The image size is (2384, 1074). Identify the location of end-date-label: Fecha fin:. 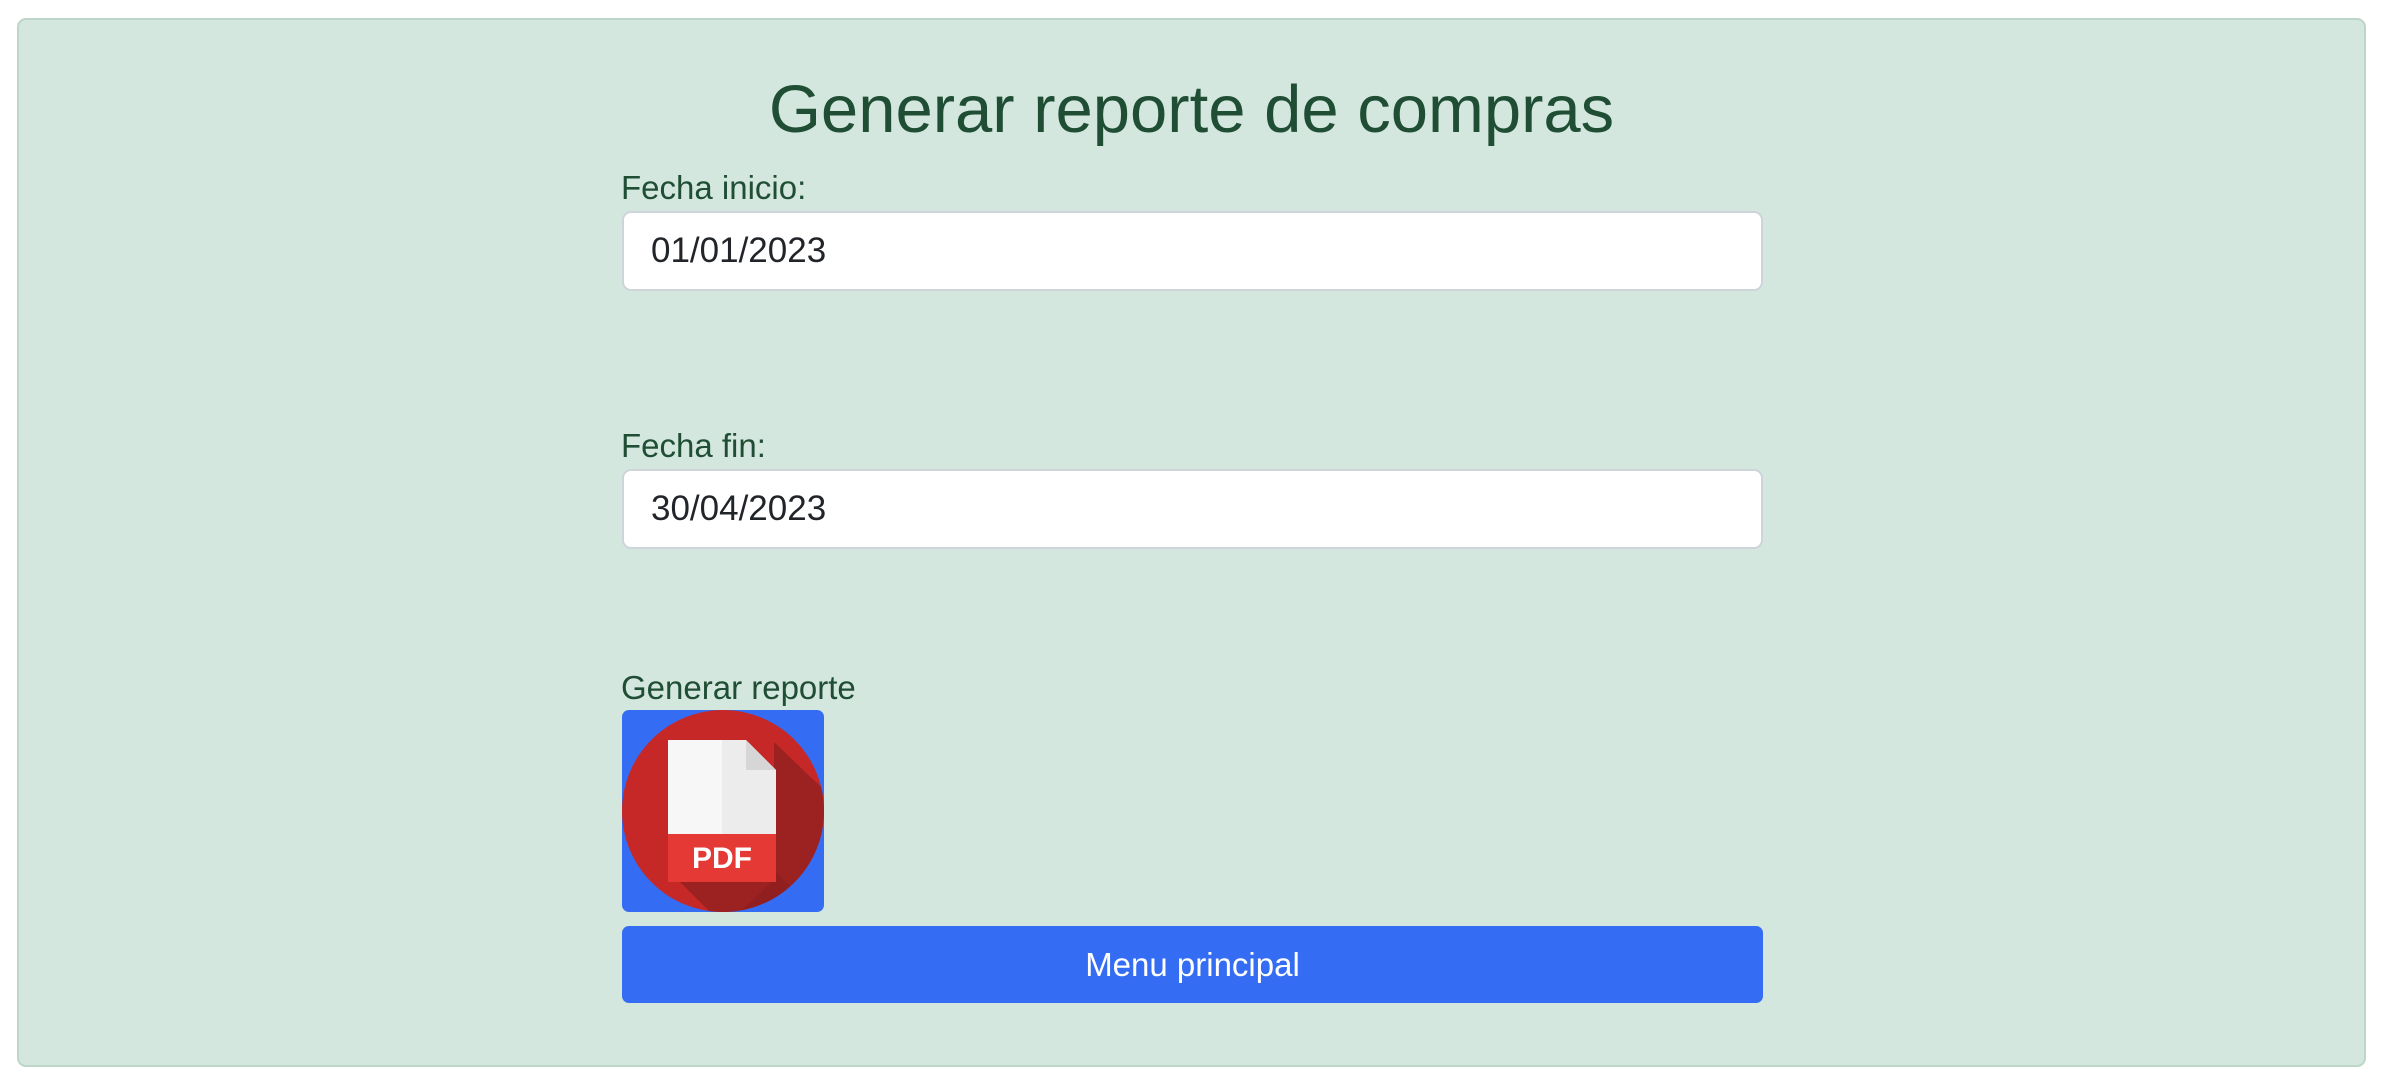
(693, 445).